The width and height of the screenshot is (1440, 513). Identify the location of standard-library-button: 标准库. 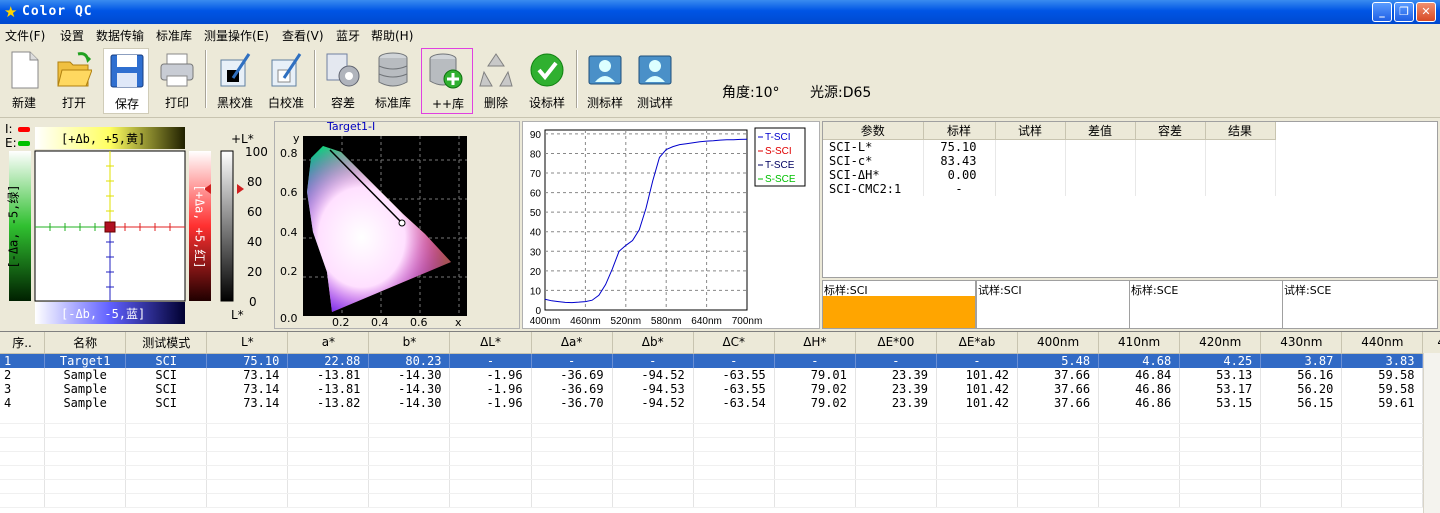
(393, 81).